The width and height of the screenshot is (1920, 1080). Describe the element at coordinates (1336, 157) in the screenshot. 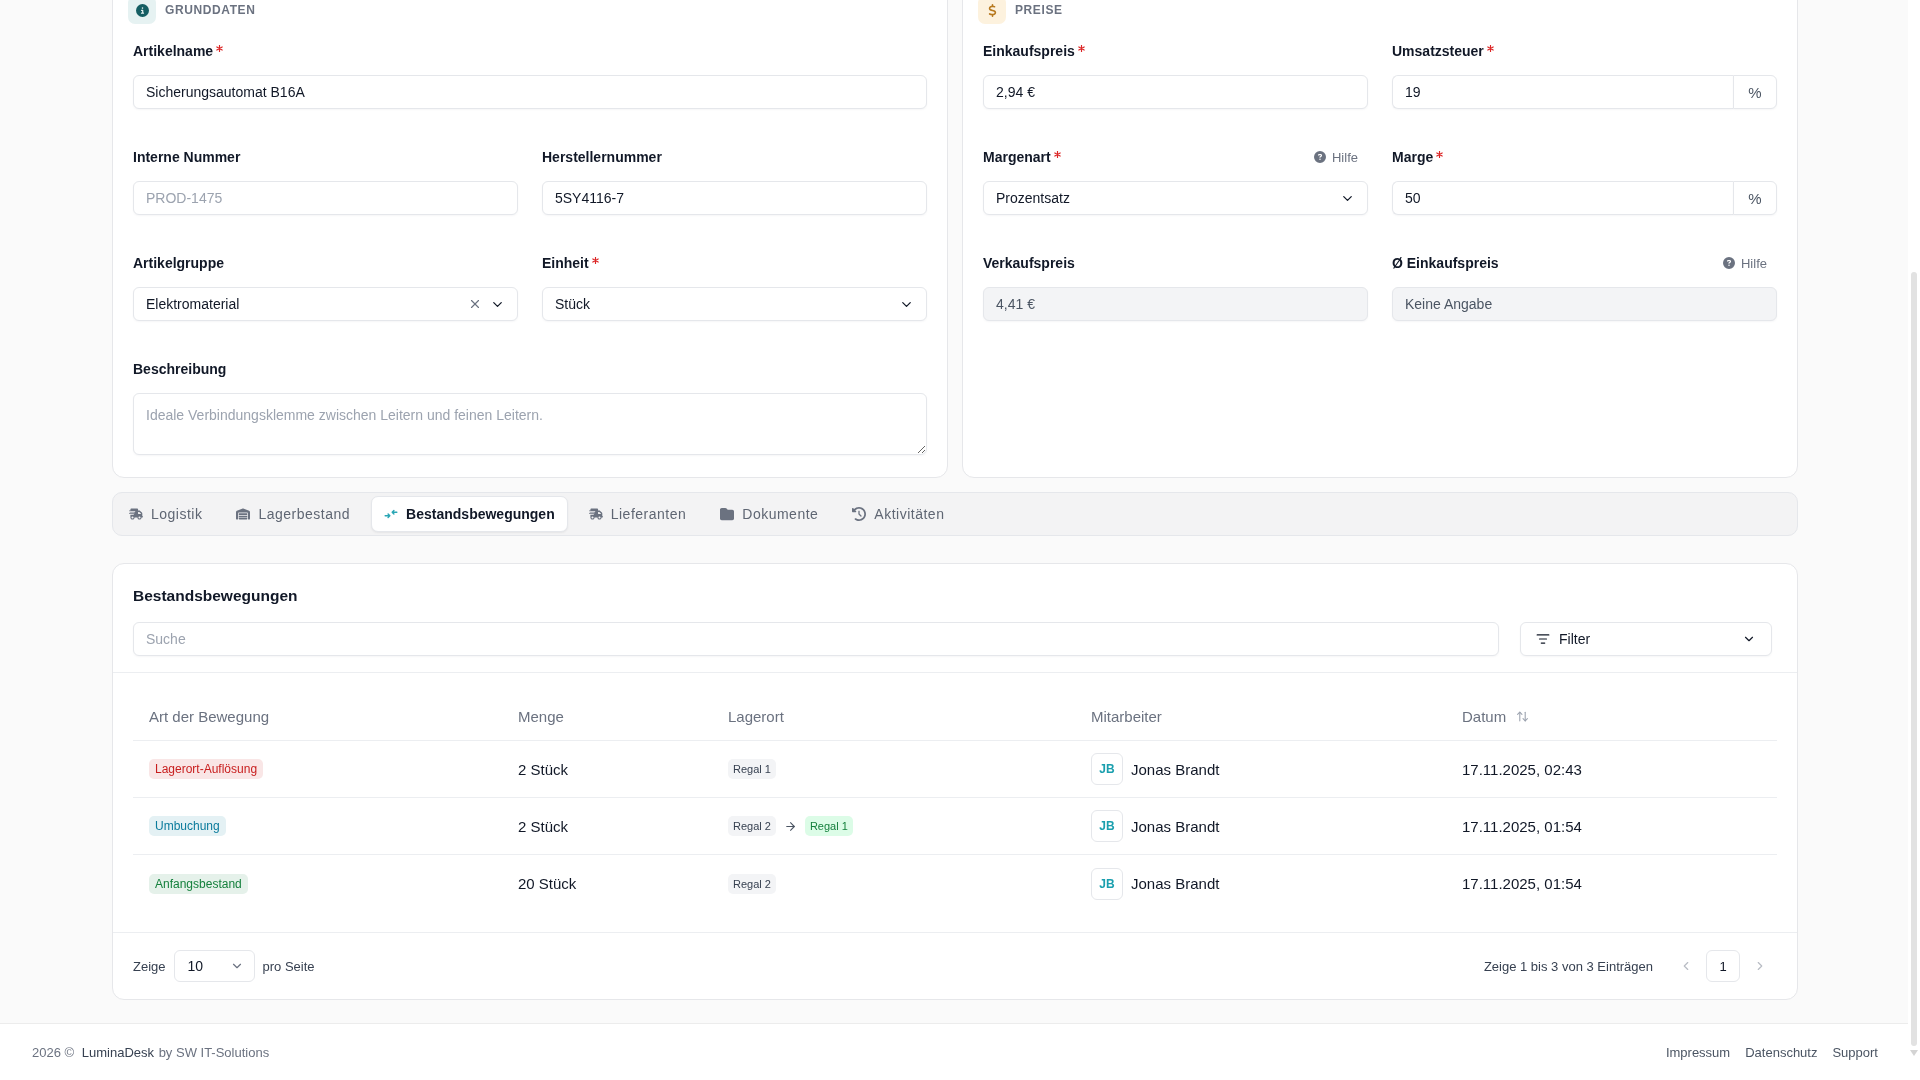

I see `help-link: Hilfe` at that location.